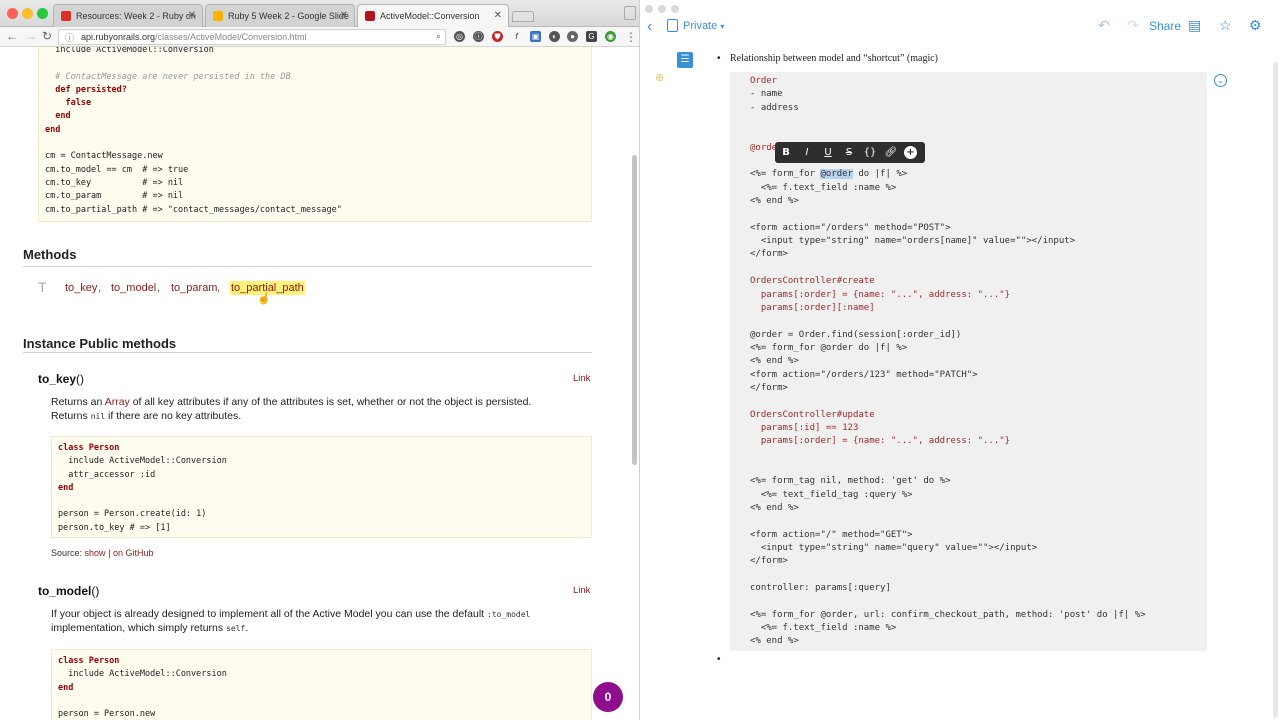 The image size is (1280, 720). I want to click on link-icon: 🔗︎, so click(891, 152).